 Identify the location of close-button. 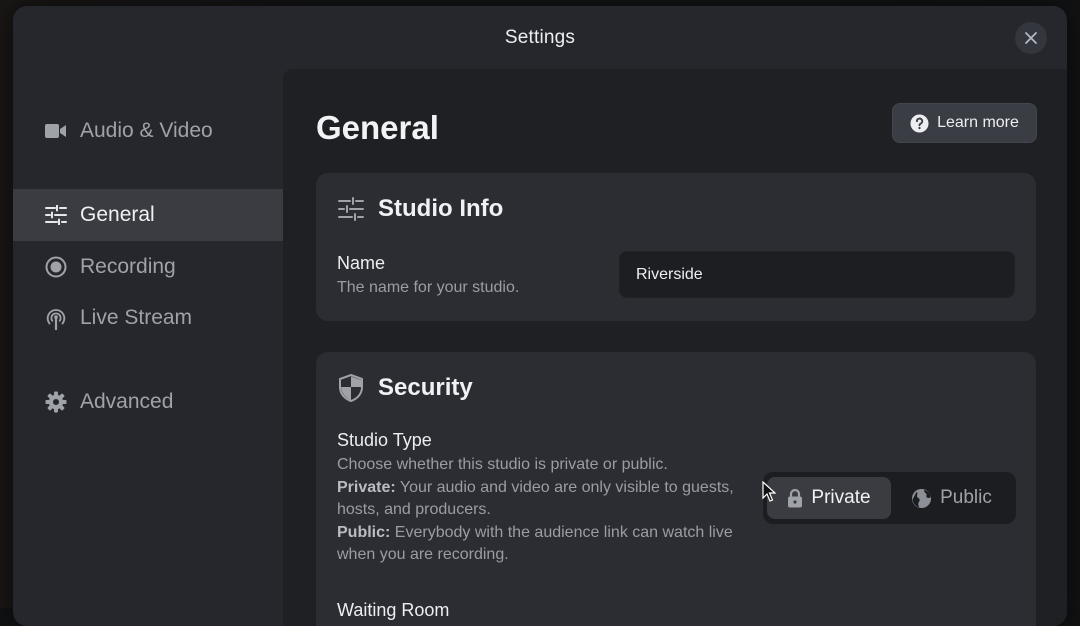
(1031, 38).